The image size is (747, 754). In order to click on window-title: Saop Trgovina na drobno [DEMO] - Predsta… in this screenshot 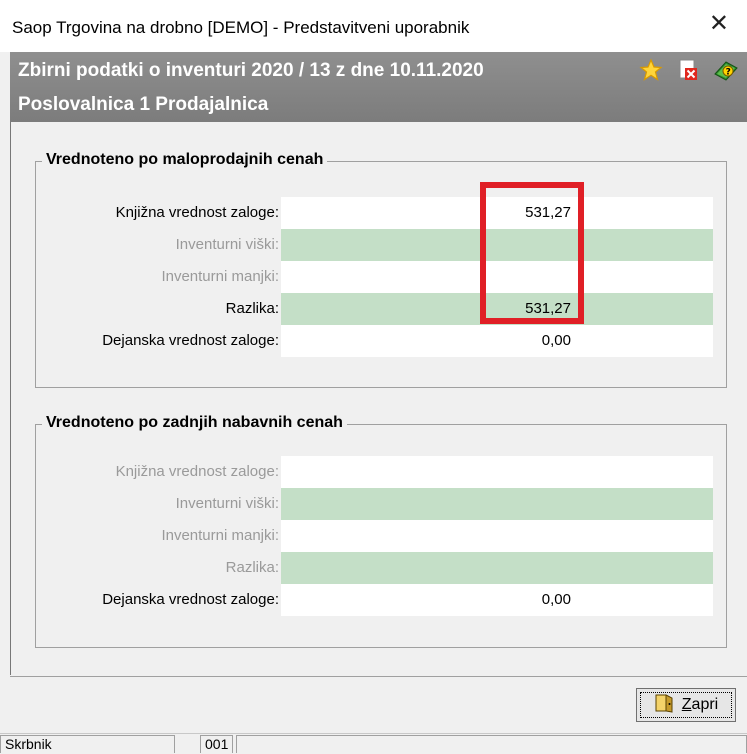, I will do `click(241, 27)`.